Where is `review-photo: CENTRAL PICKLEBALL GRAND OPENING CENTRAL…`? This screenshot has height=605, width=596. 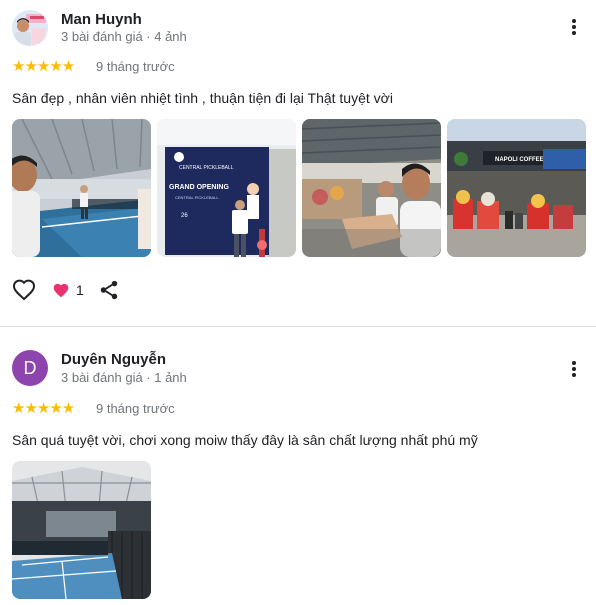
review-photo: CENTRAL PICKLEBALL GRAND OPENING CENTRAL… is located at coordinates (226, 188).